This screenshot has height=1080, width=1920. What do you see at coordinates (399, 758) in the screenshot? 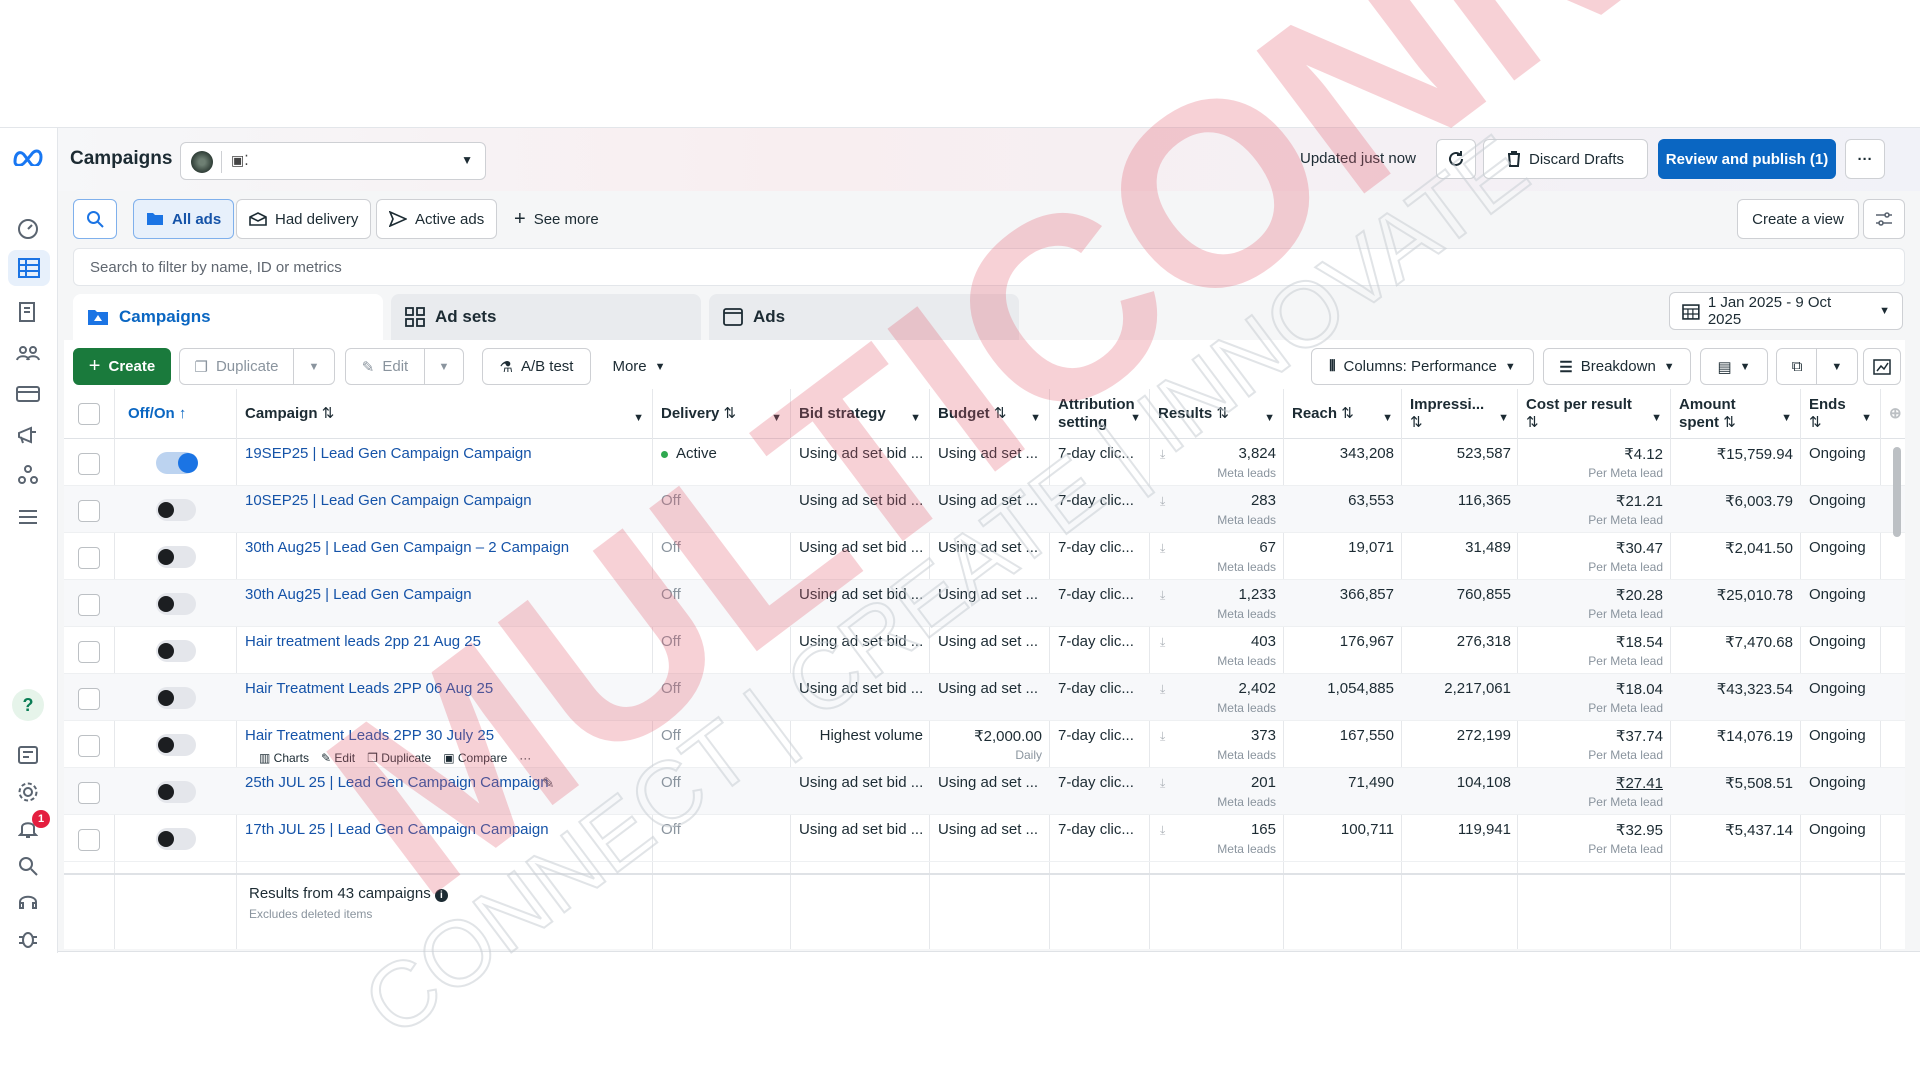
I see `row-duplicate-link: ❐ Duplicate` at bounding box center [399, 758].